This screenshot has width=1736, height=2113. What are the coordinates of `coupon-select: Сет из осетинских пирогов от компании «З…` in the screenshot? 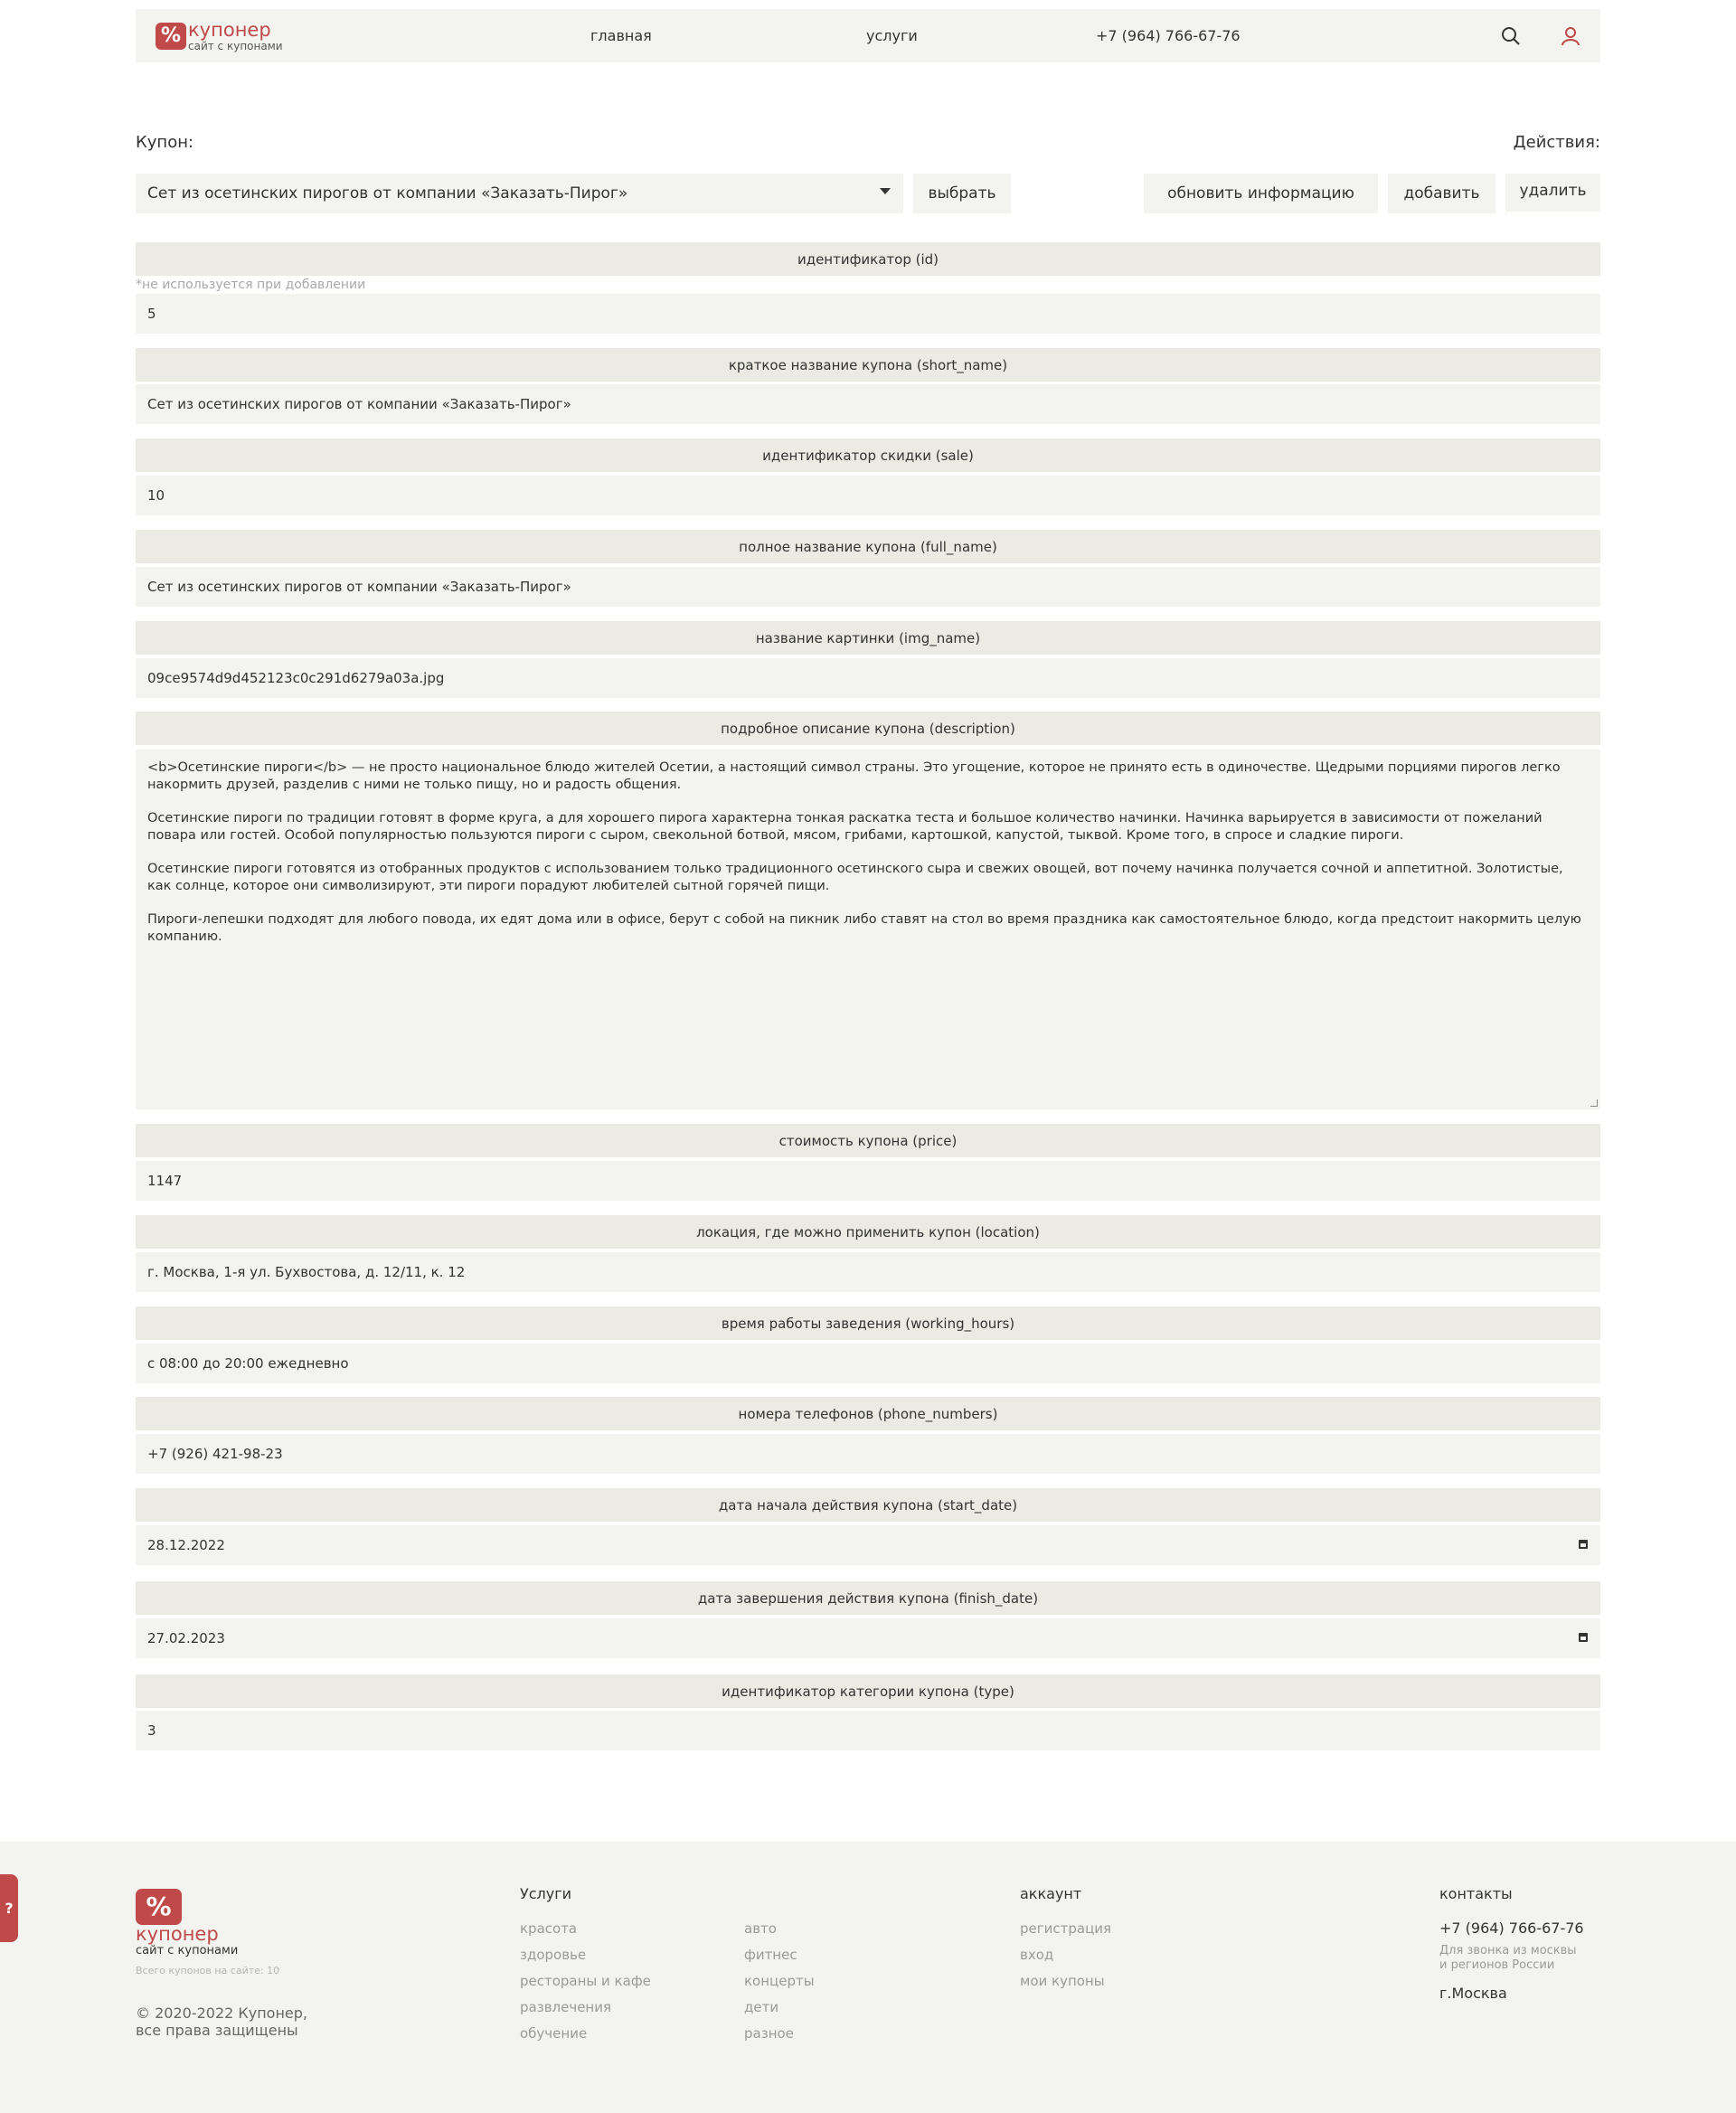 It's located at (519, 193).